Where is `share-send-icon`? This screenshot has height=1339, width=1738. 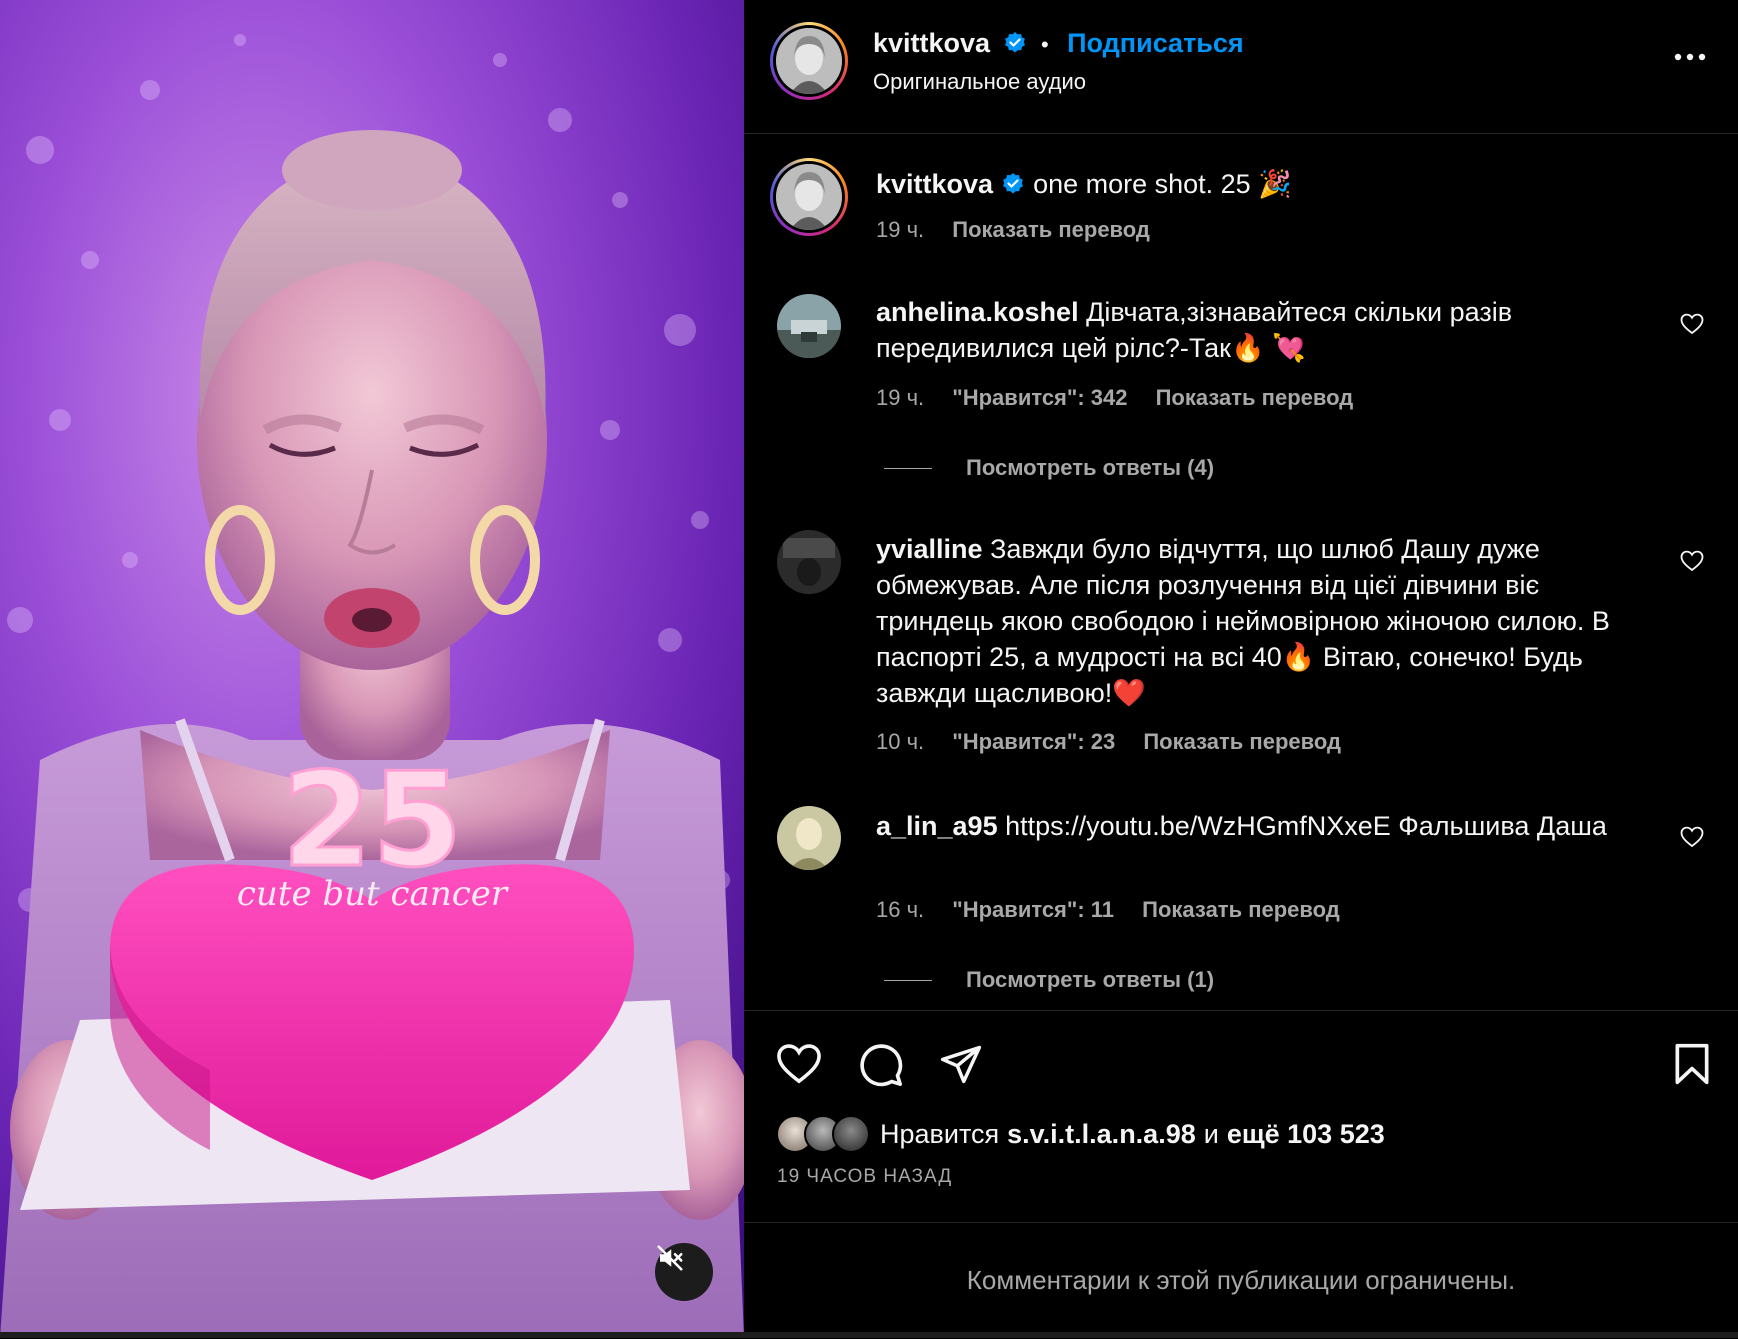 share-send-icon is located at coordinates (961, 1064).